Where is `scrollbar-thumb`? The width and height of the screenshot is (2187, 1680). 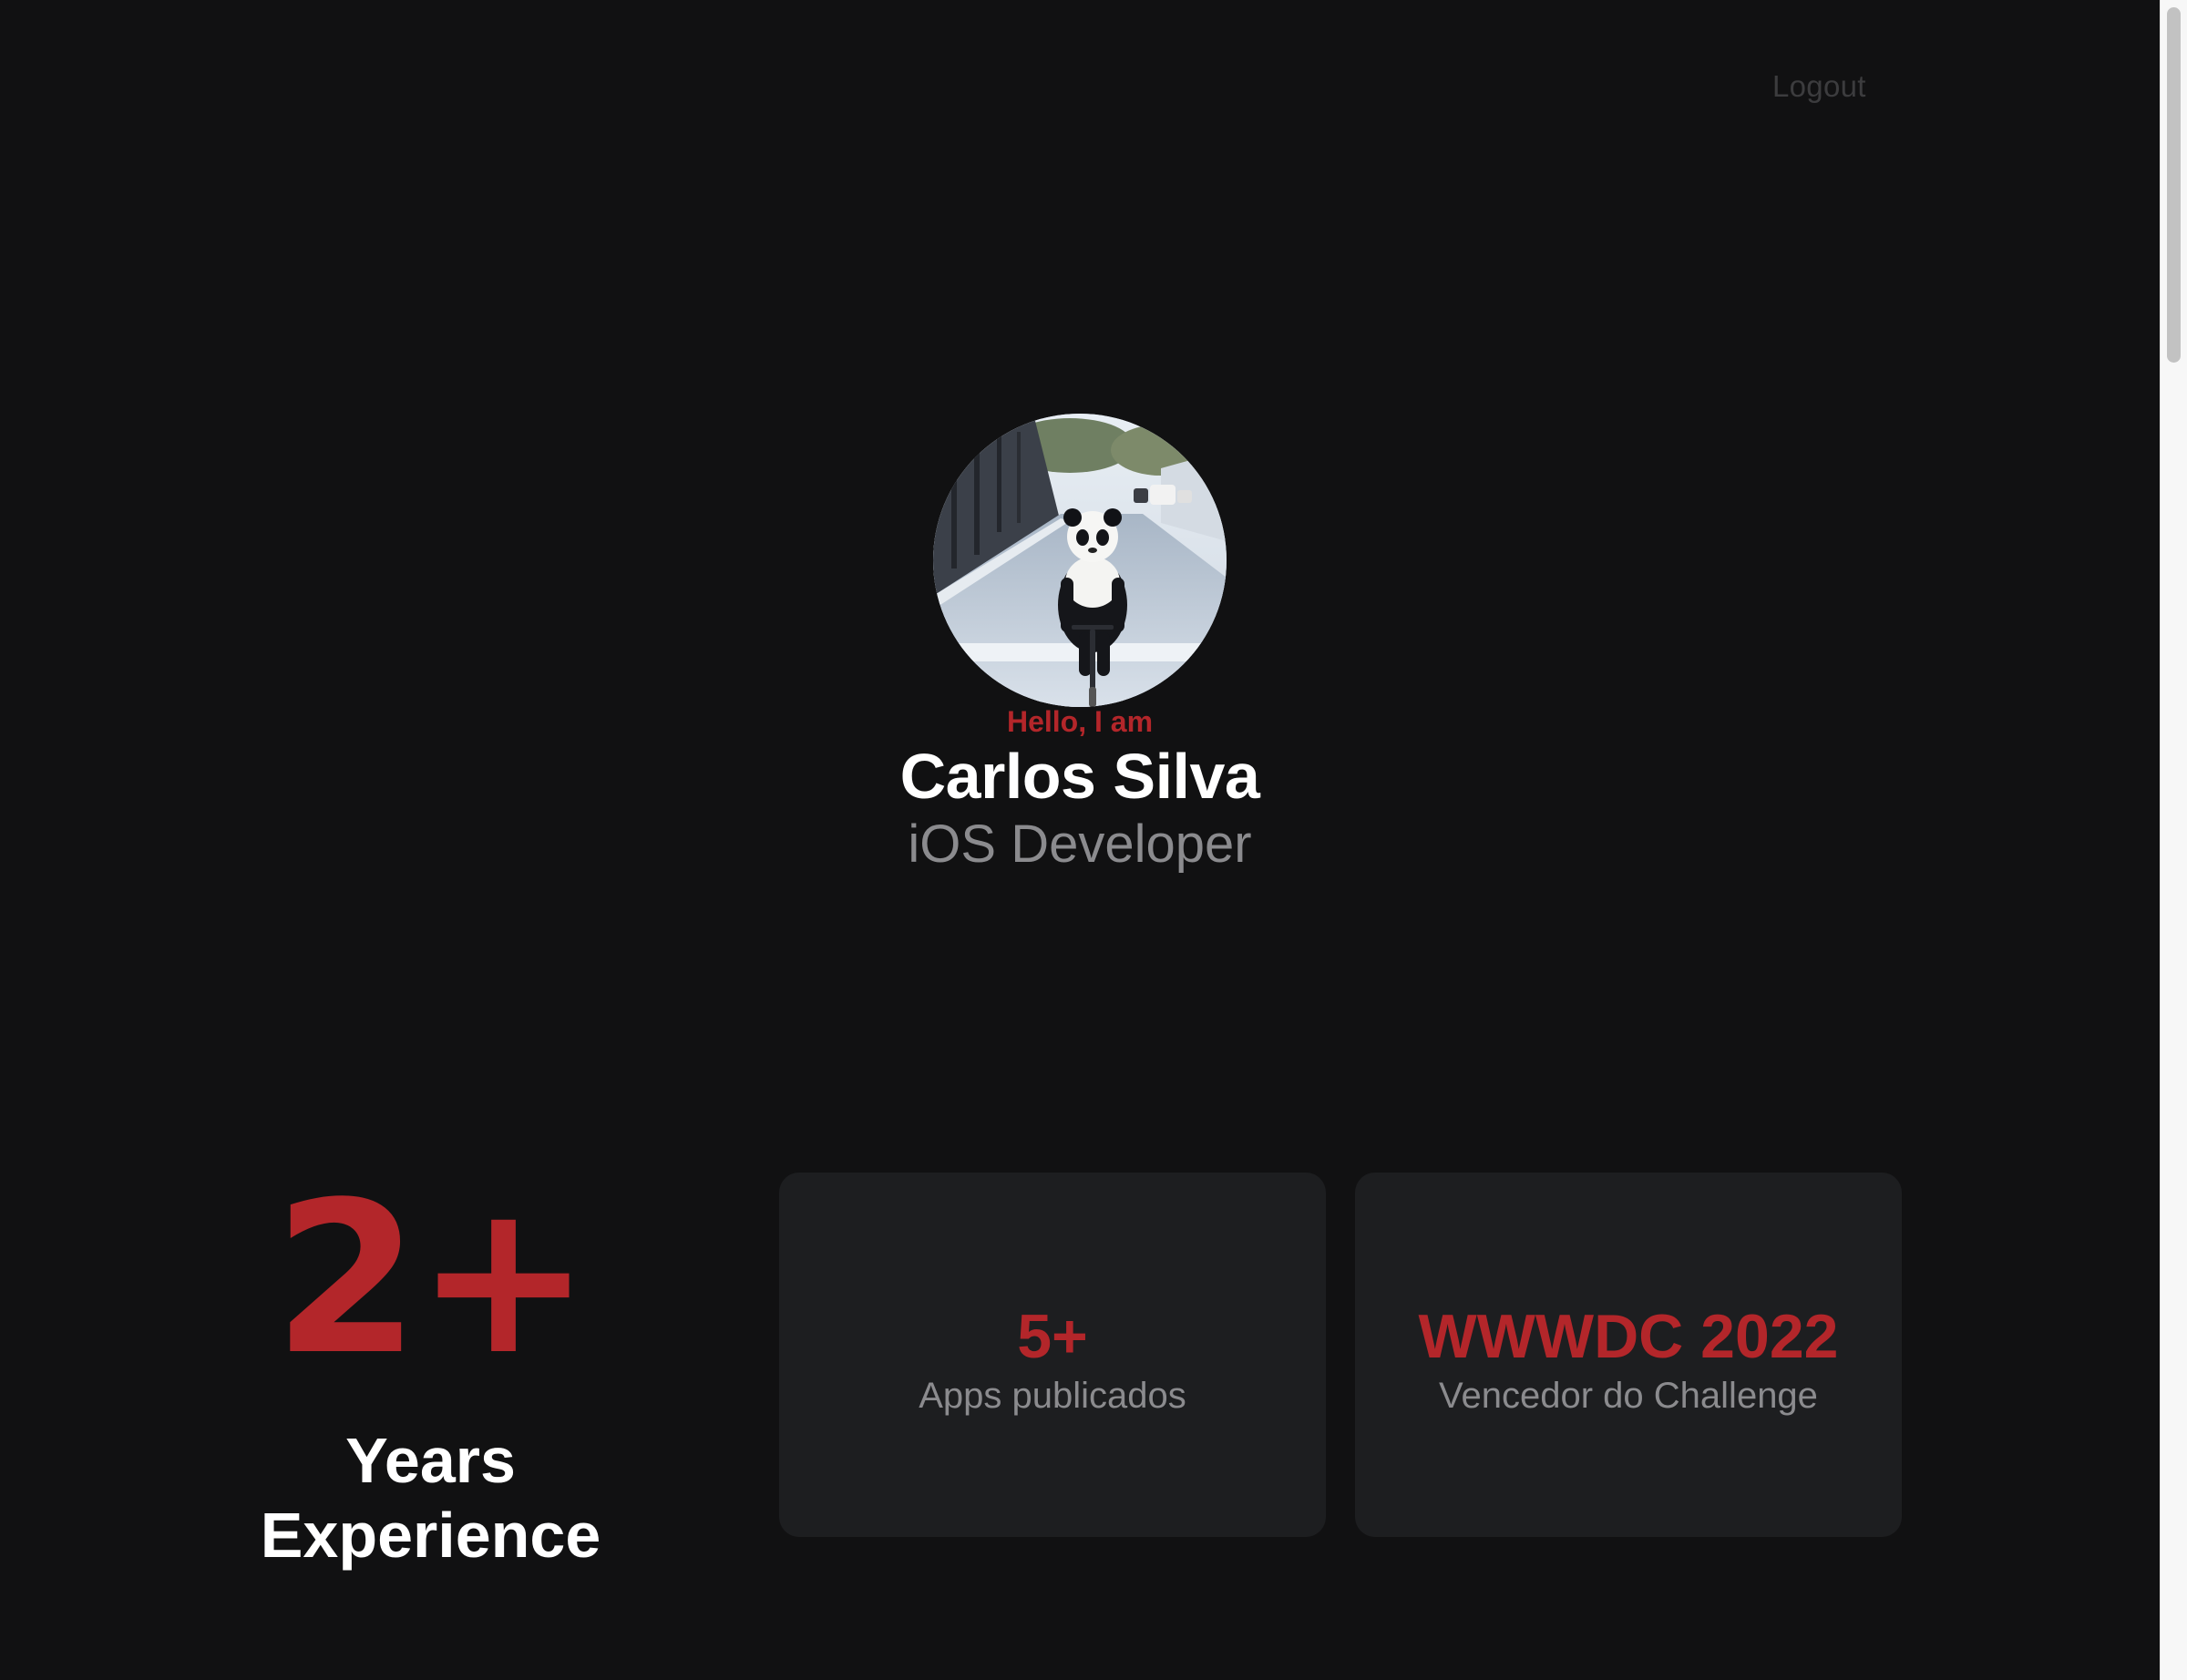 scrollbar-thumb is located at coordinates (2174, 185).